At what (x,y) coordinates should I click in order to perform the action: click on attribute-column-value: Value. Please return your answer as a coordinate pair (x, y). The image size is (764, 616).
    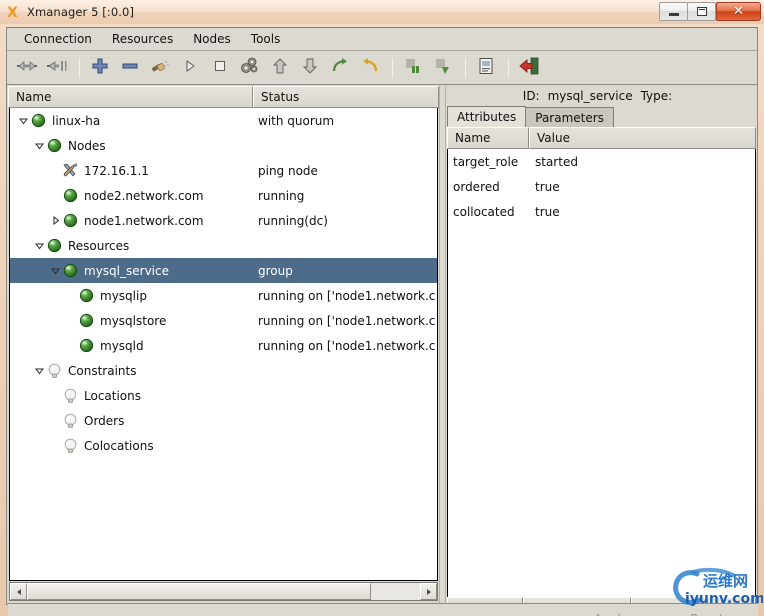
    Looking at the image, I should click on (642, 138).